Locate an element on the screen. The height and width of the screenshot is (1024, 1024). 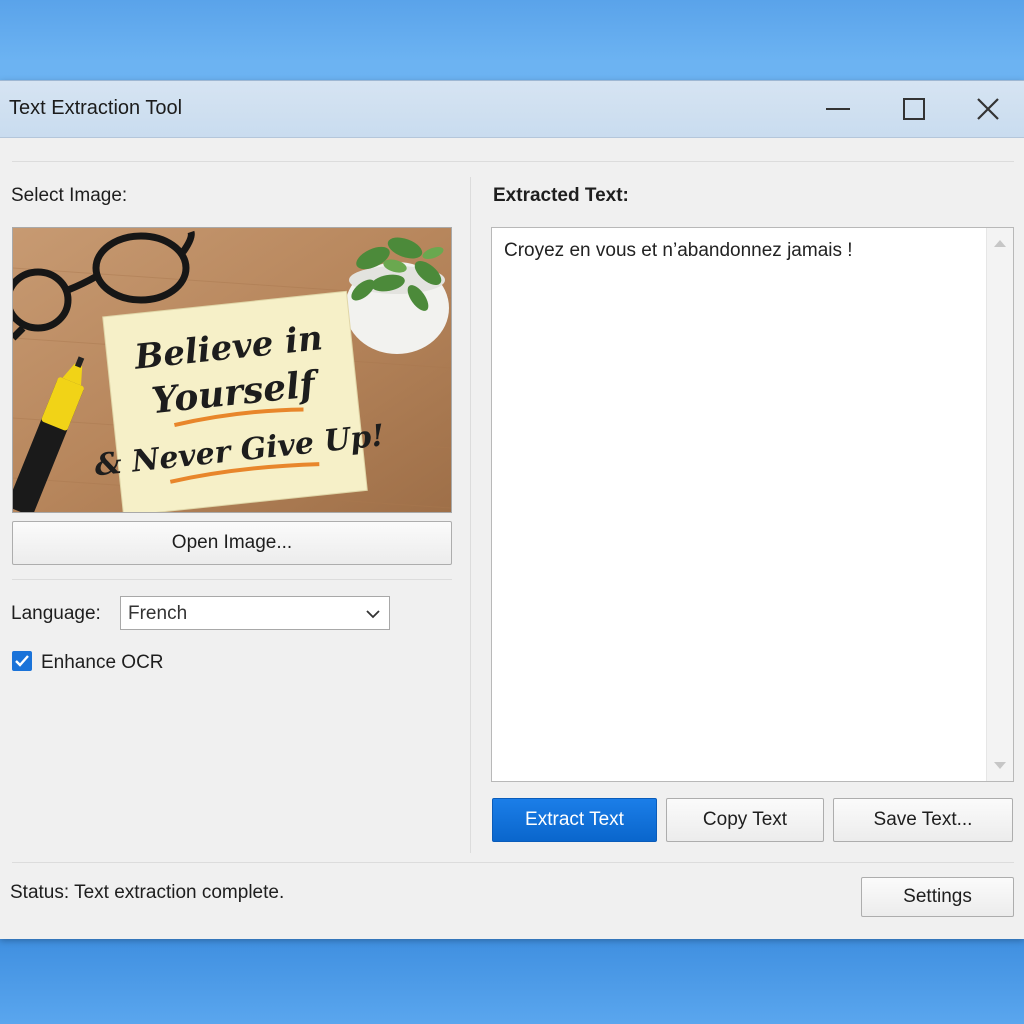
maximize-icon is located at coordinates (914, 109).